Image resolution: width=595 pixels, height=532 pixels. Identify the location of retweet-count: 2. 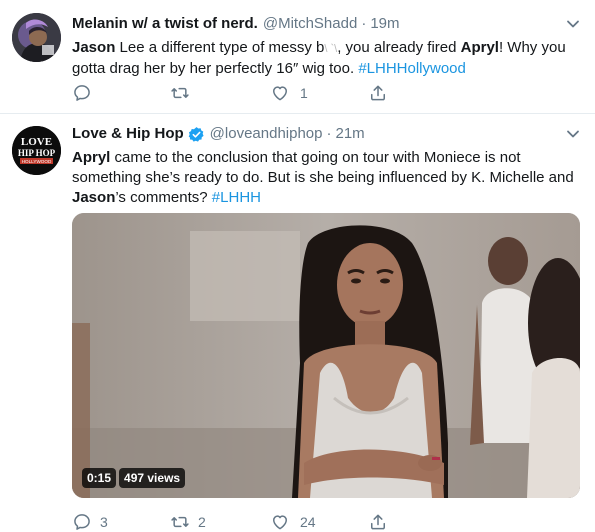
(202, 522).